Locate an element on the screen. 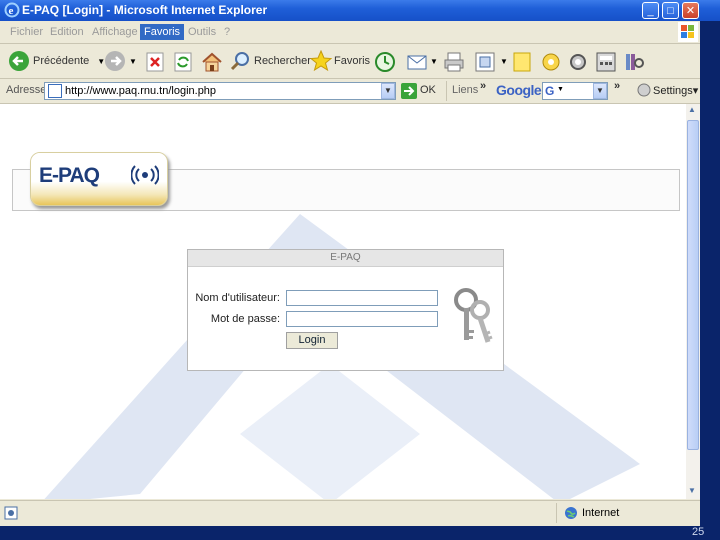  menu-fichier: Fichier is located at coordinates (26, 32).